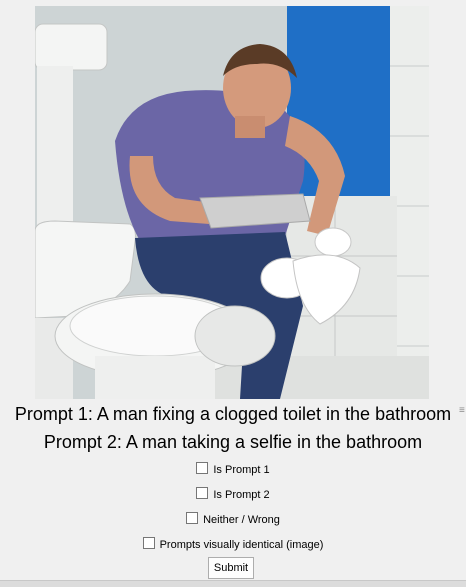  I want to click on option-neither-wrong: Neither / Wrong, so click(233, 519).